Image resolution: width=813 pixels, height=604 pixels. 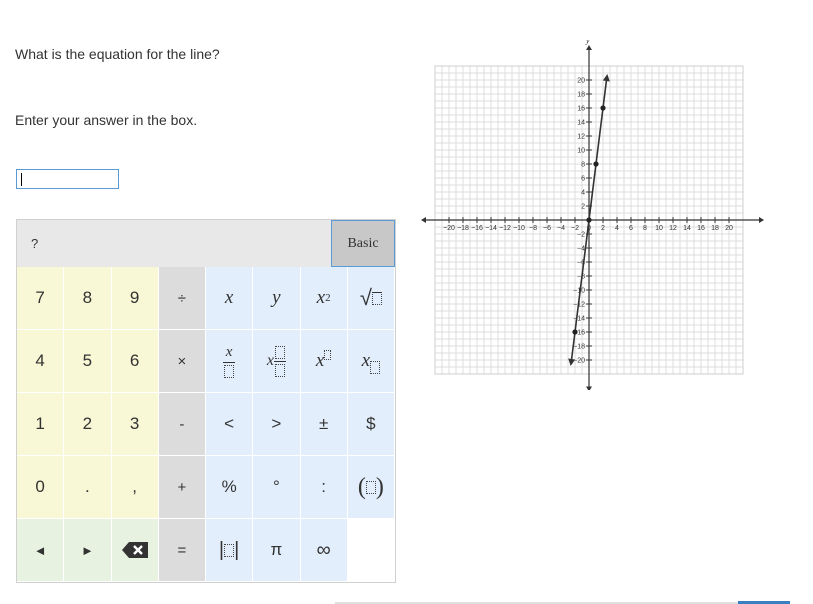 What do you see at coordinates (88, 487) in the screenshot?
I see `key-decimal: .` at bounding box center [88, 487].